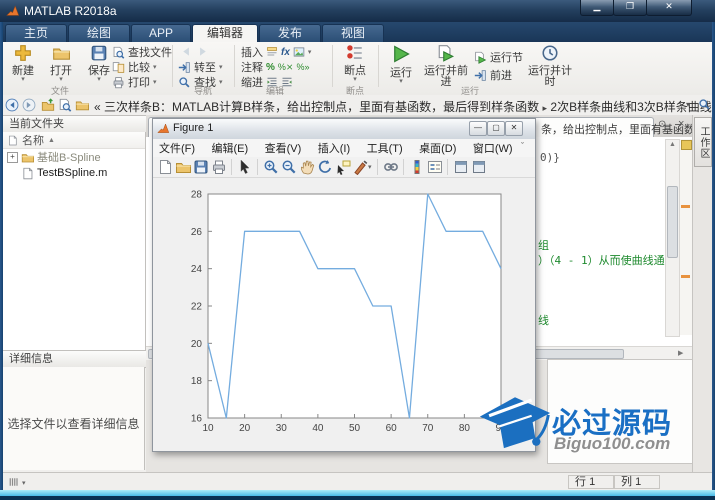  Describe the element at coordinates (36, 33) in the screenshot. I see `tab-home: 主页` at that location.